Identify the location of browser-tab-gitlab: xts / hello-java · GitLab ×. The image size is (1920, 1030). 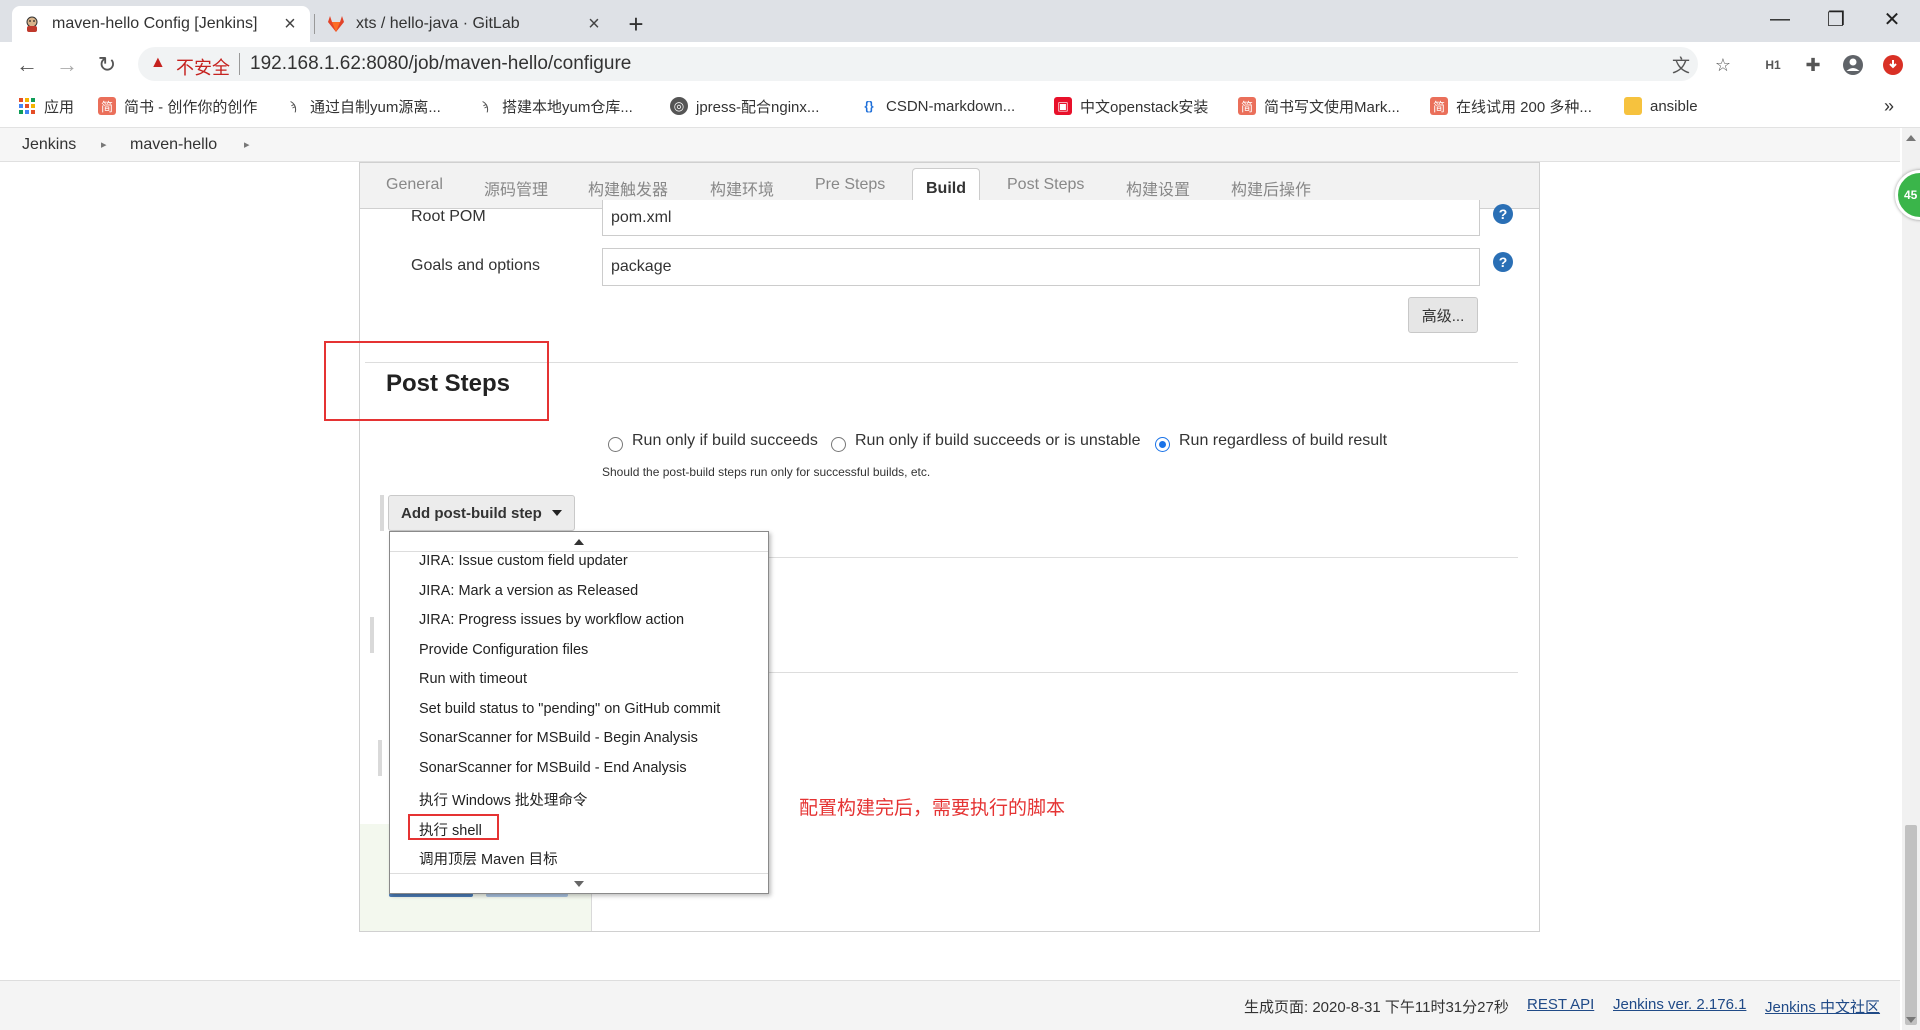
(465, 24).